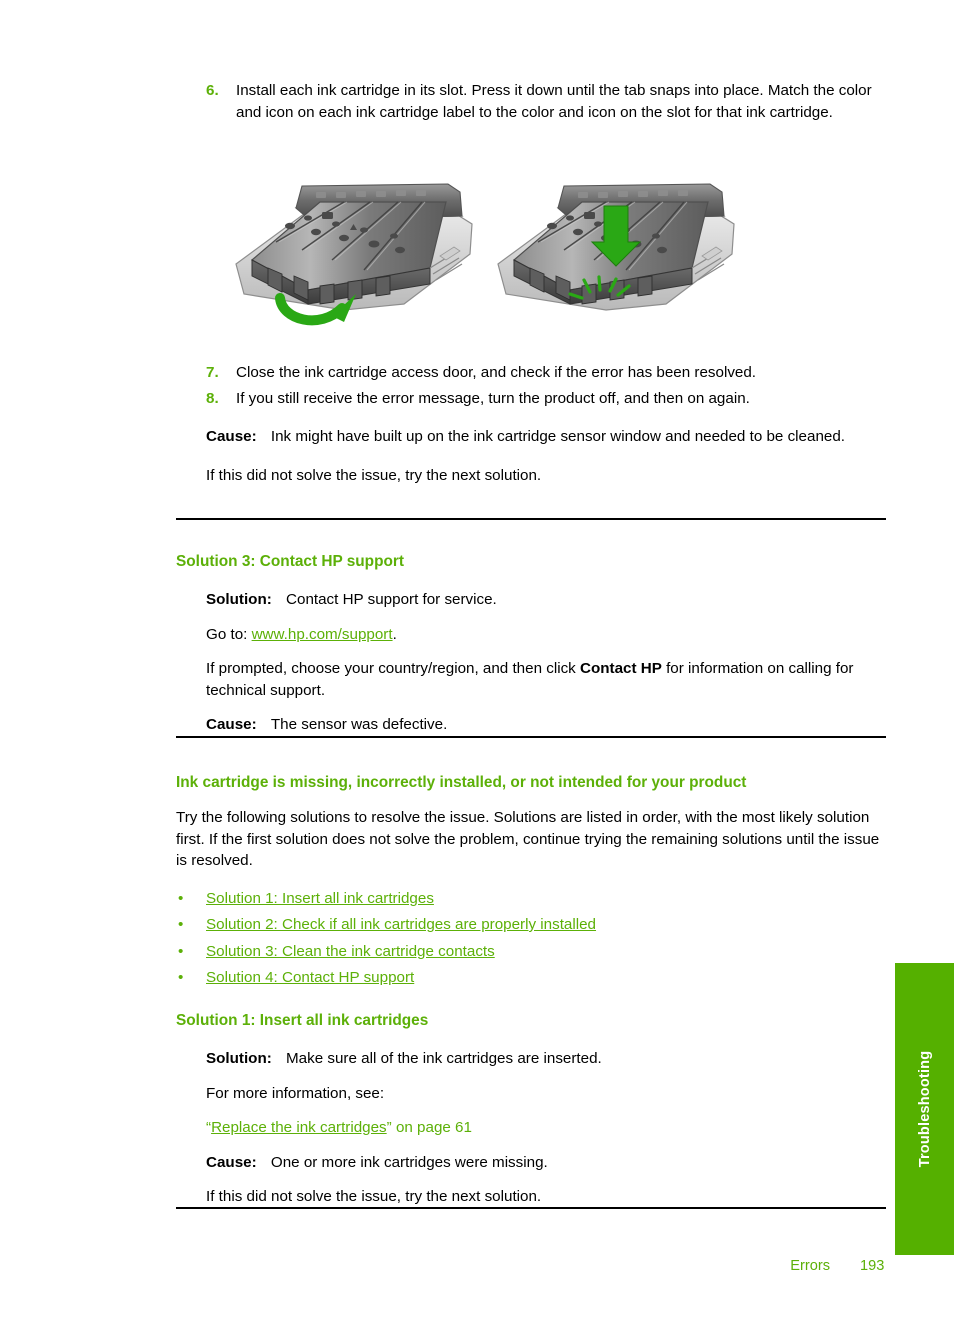  Describe the element at coordinates (872, 1266) in the screenshot. I see `footer-page-number: 193` at that location.